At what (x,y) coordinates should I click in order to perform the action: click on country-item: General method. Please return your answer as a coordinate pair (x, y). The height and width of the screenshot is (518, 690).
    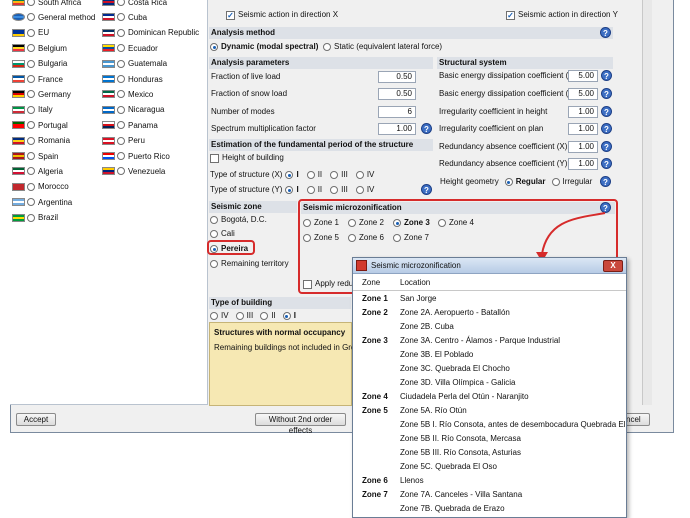
    Looking at the image, I should click on (53, 17).